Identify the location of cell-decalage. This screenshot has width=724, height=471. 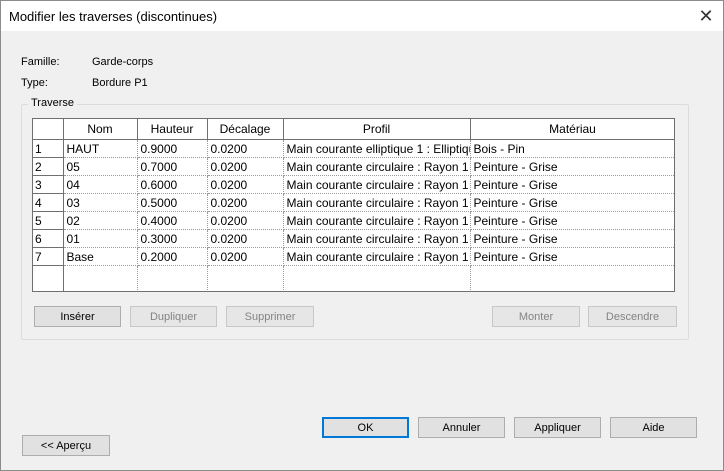
(245, 278).